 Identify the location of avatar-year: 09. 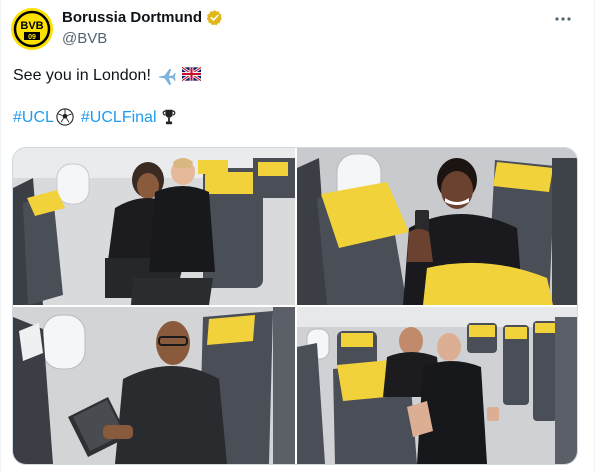
(32, 37).